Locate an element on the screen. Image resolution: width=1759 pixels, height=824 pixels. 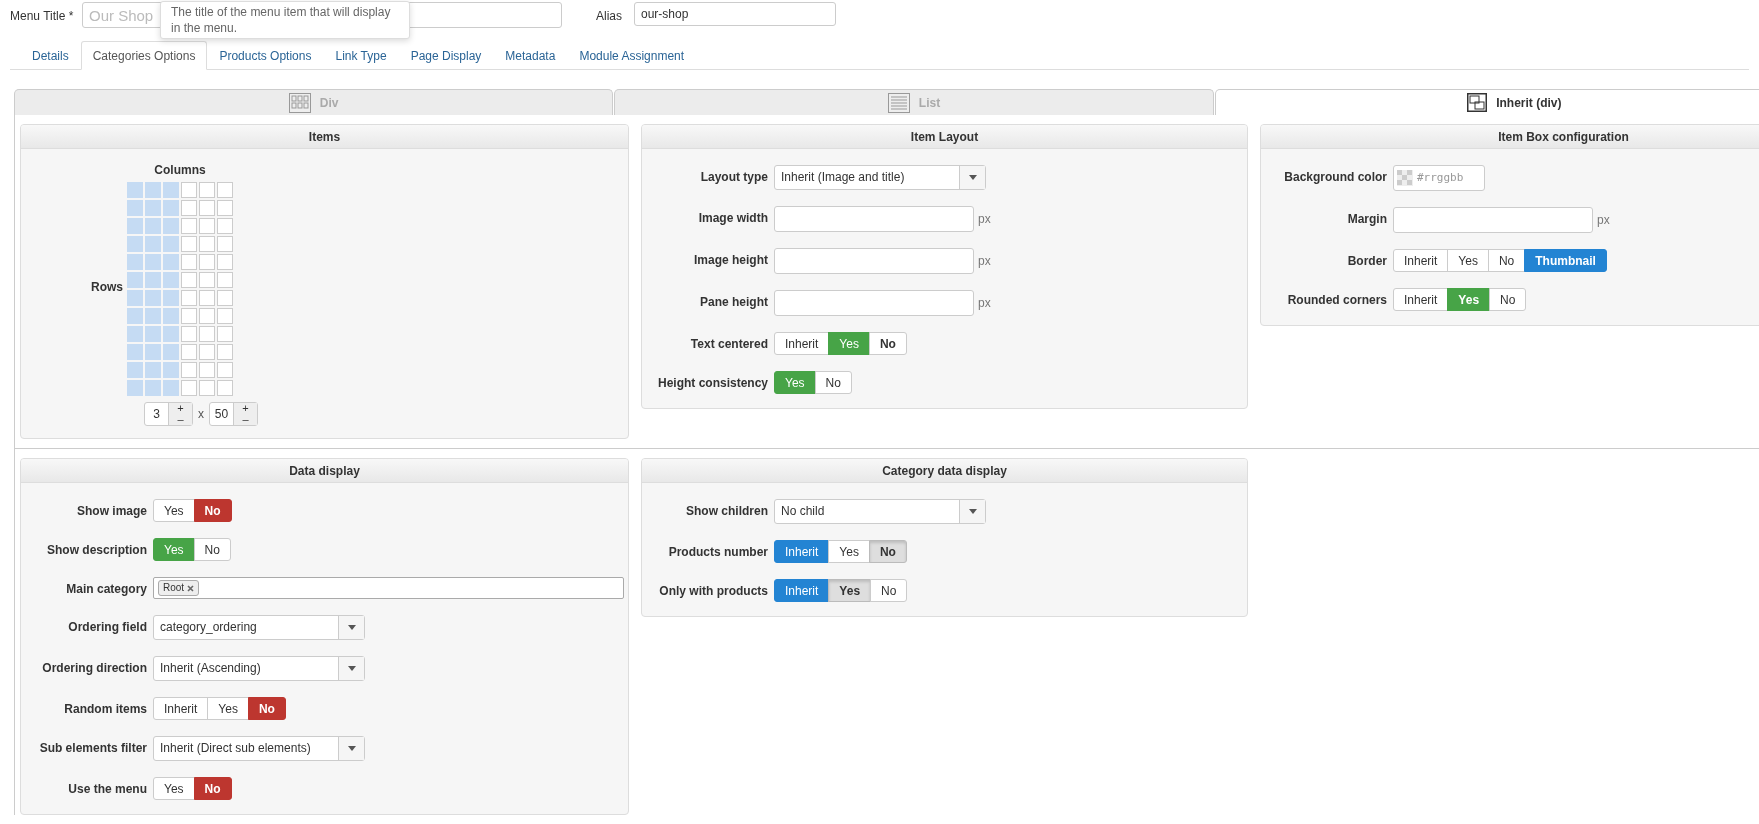
layout-tab: Inherit (div) is located at coordinates (1486, 102).